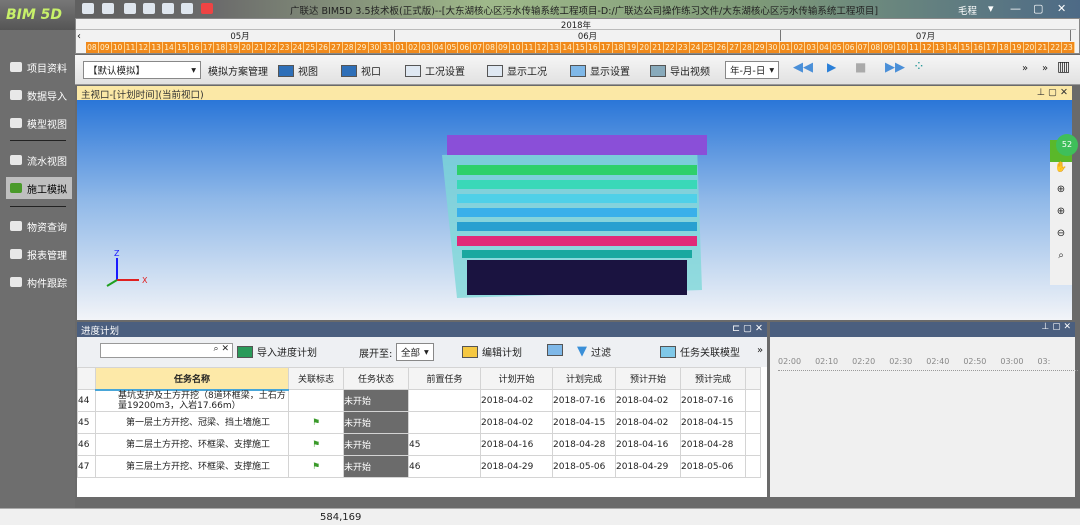 This screenshot has width=1080, height=525. What do you see at coordinates (1017, 47) in the screenshot?
I see `timeline-day: 19` at bounding box center [1017, 47].